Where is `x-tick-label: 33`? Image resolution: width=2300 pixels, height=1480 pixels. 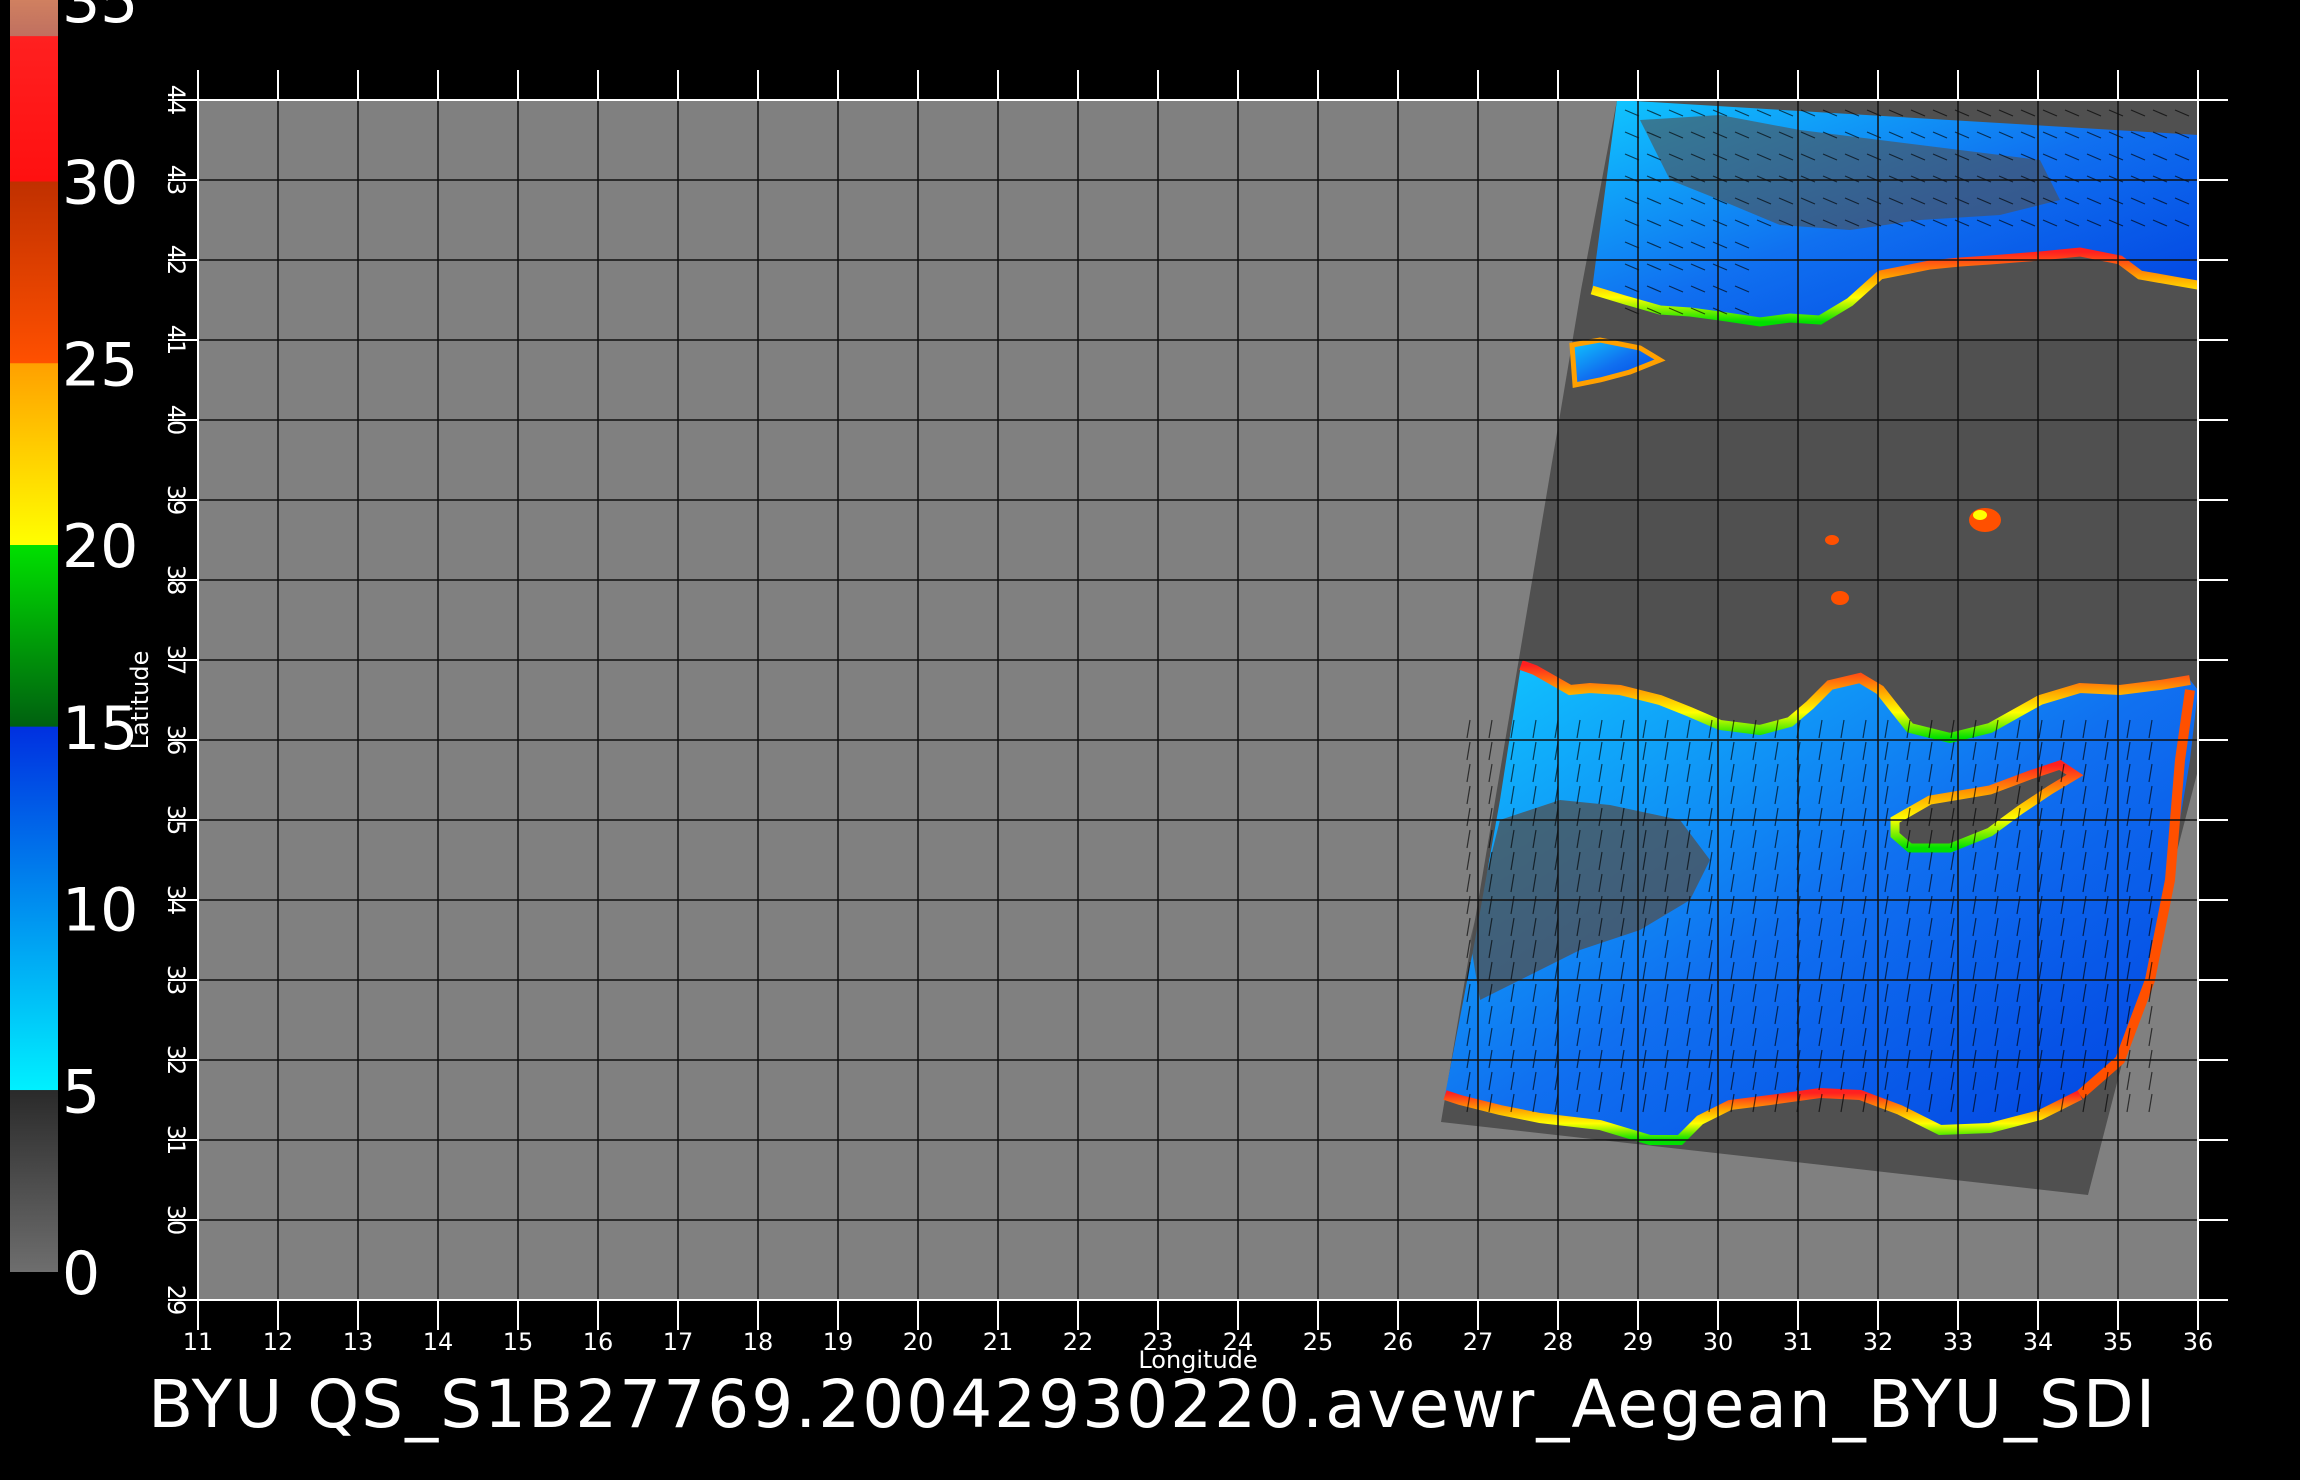 x-tick-label: 33 is located at coordinates (1958, 1342).